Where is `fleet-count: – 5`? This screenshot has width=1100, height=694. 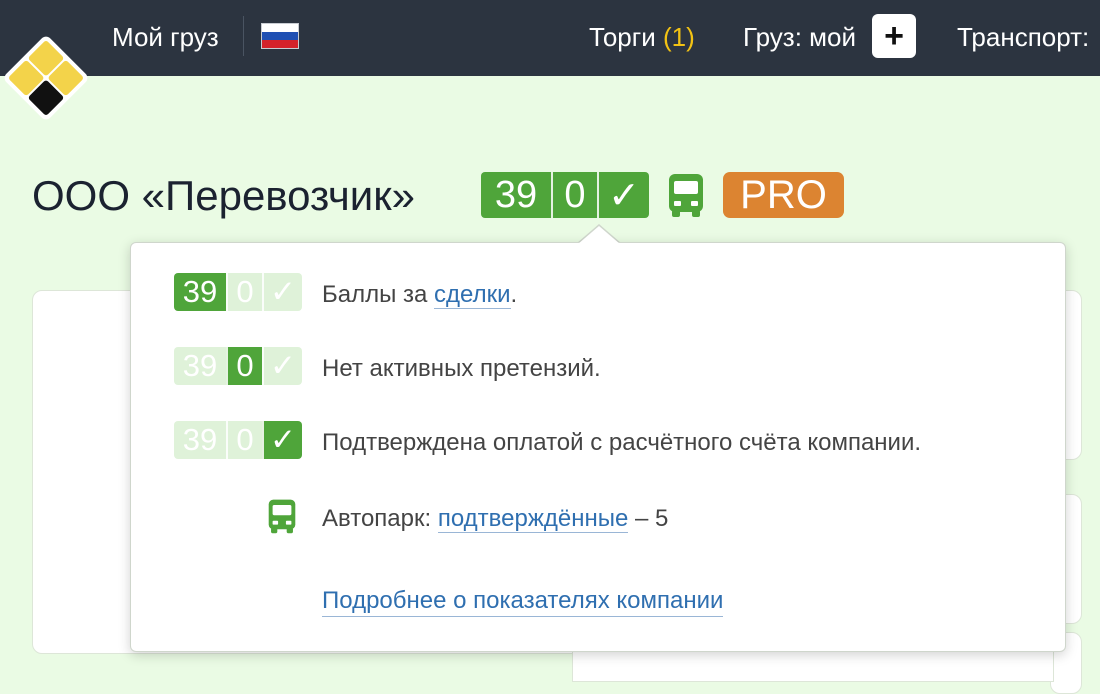 fleet-count: – 5 is located at coordinates (648, 518).